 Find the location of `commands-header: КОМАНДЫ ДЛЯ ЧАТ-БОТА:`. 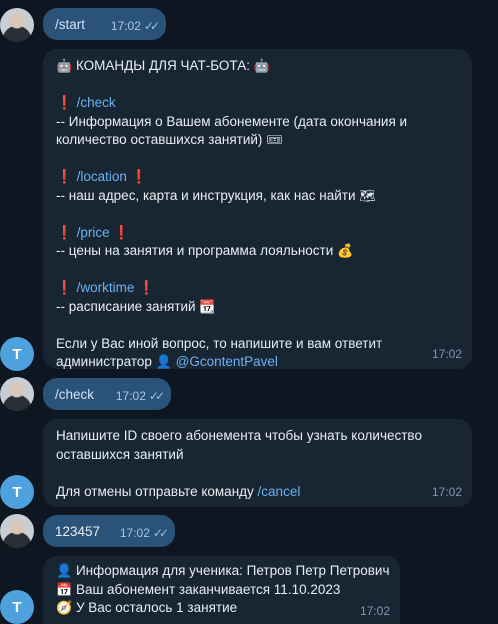

commands-header: КОМАНДЫ ДЛЯ ЧАТ-БОТА: is located at coordinates (162, 65).